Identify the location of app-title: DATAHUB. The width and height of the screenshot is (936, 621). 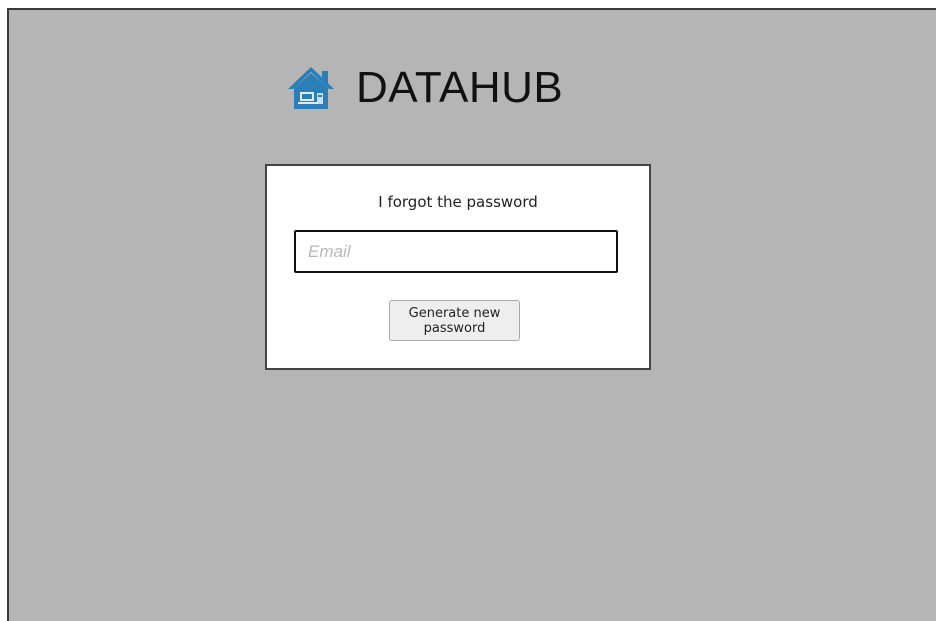
(460, 87).